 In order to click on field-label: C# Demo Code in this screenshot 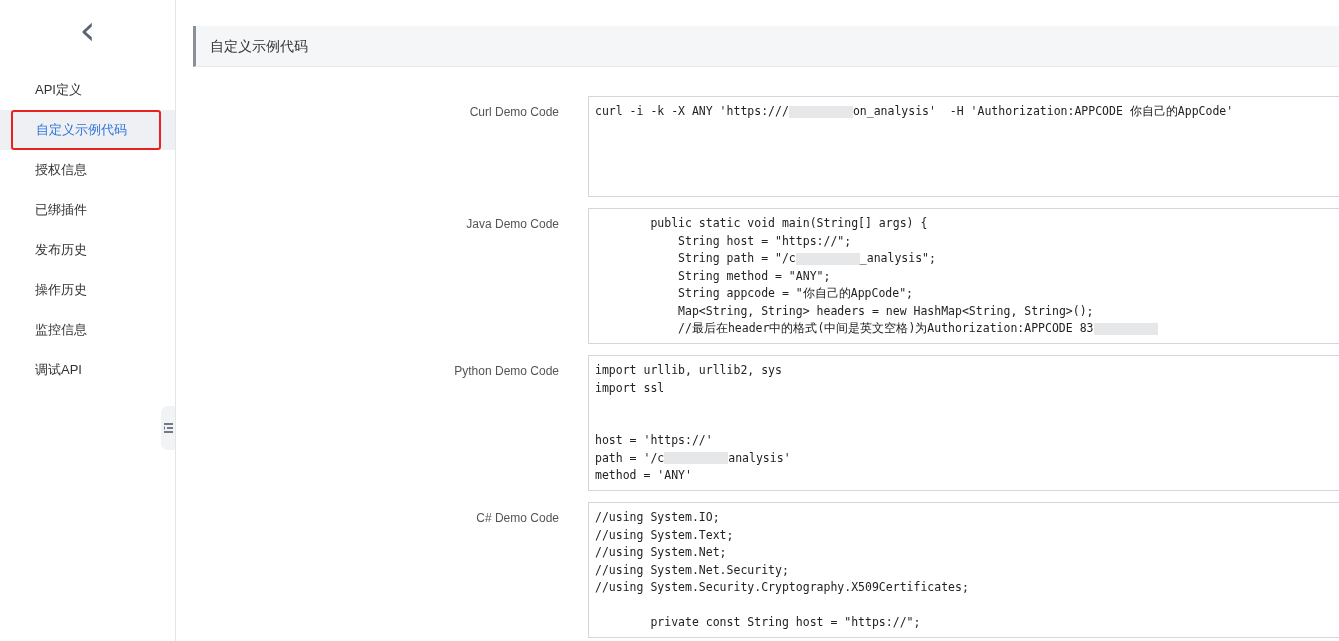, I will do `click(517, 518)`.